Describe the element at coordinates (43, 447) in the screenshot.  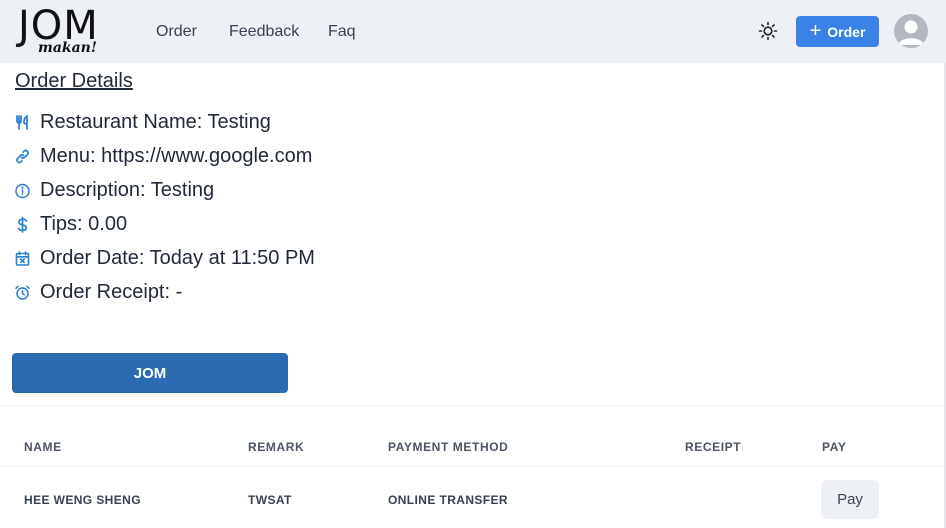
I see `column-header-name: NAME` at that location.